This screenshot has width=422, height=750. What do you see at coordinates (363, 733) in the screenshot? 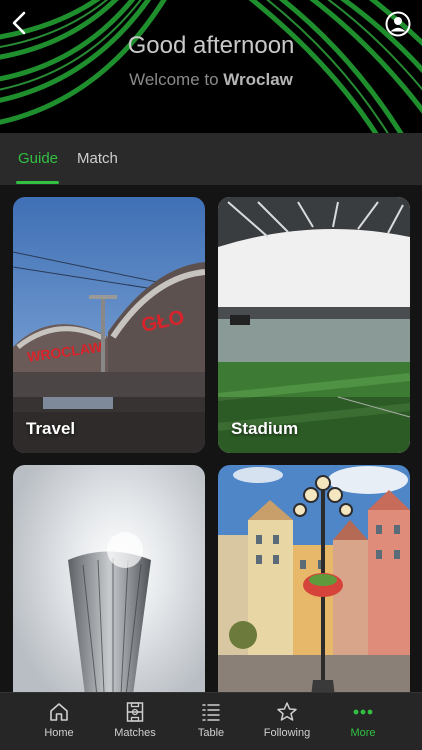
I see `nav-more-label: More` at bounding box center [363, 733].